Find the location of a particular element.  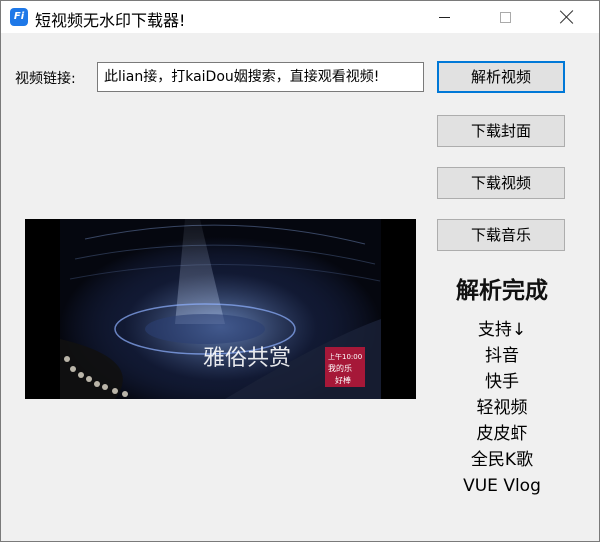

platform-item: 轻视频 is located at coordinates (502, 408).